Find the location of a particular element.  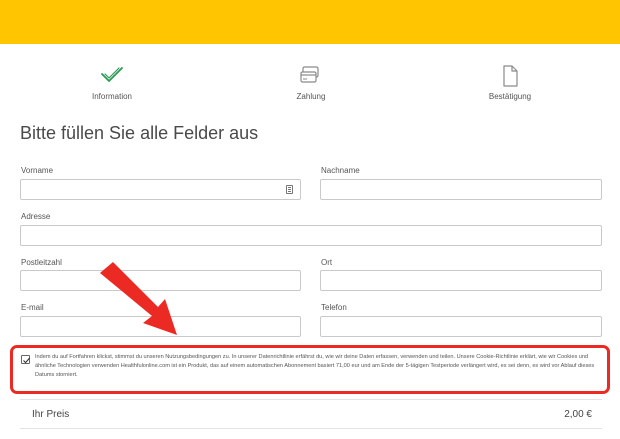

check-icon is located at coordinates (27, 360).